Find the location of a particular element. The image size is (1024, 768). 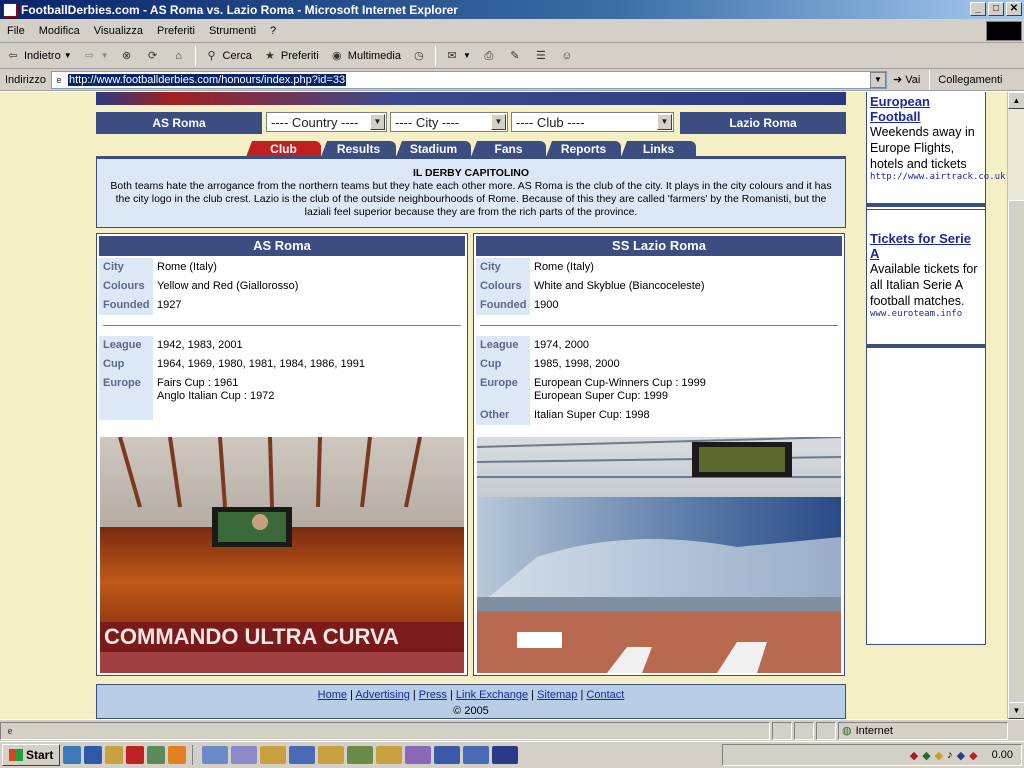

minimize-button: _ is located at coordinates (978, 9).